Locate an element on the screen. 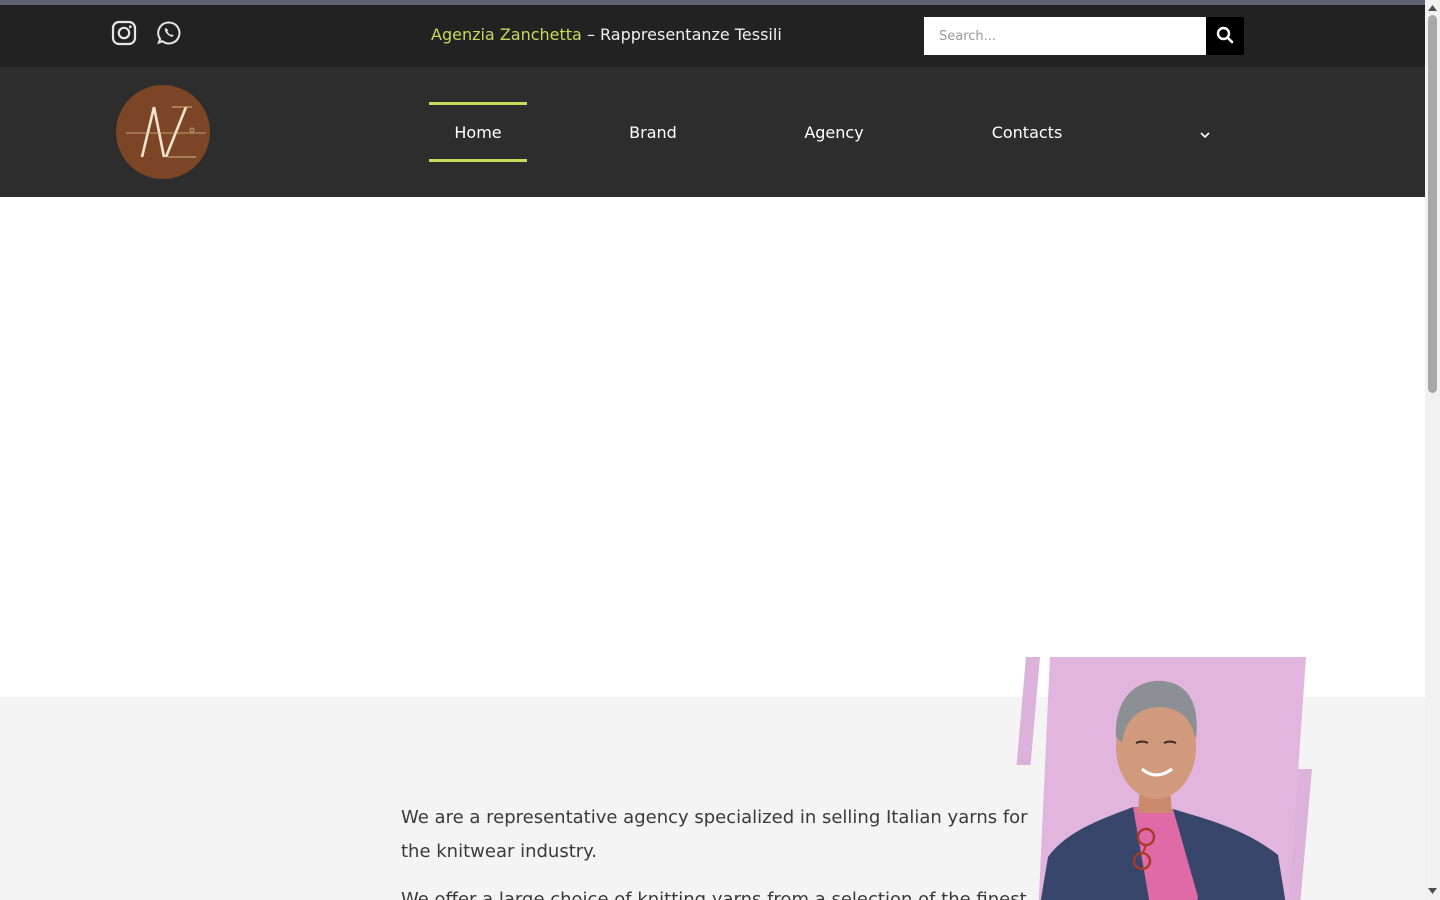 This screenshot has height=900, width=1440. instagram-icon is located at coordinates (124, 33).